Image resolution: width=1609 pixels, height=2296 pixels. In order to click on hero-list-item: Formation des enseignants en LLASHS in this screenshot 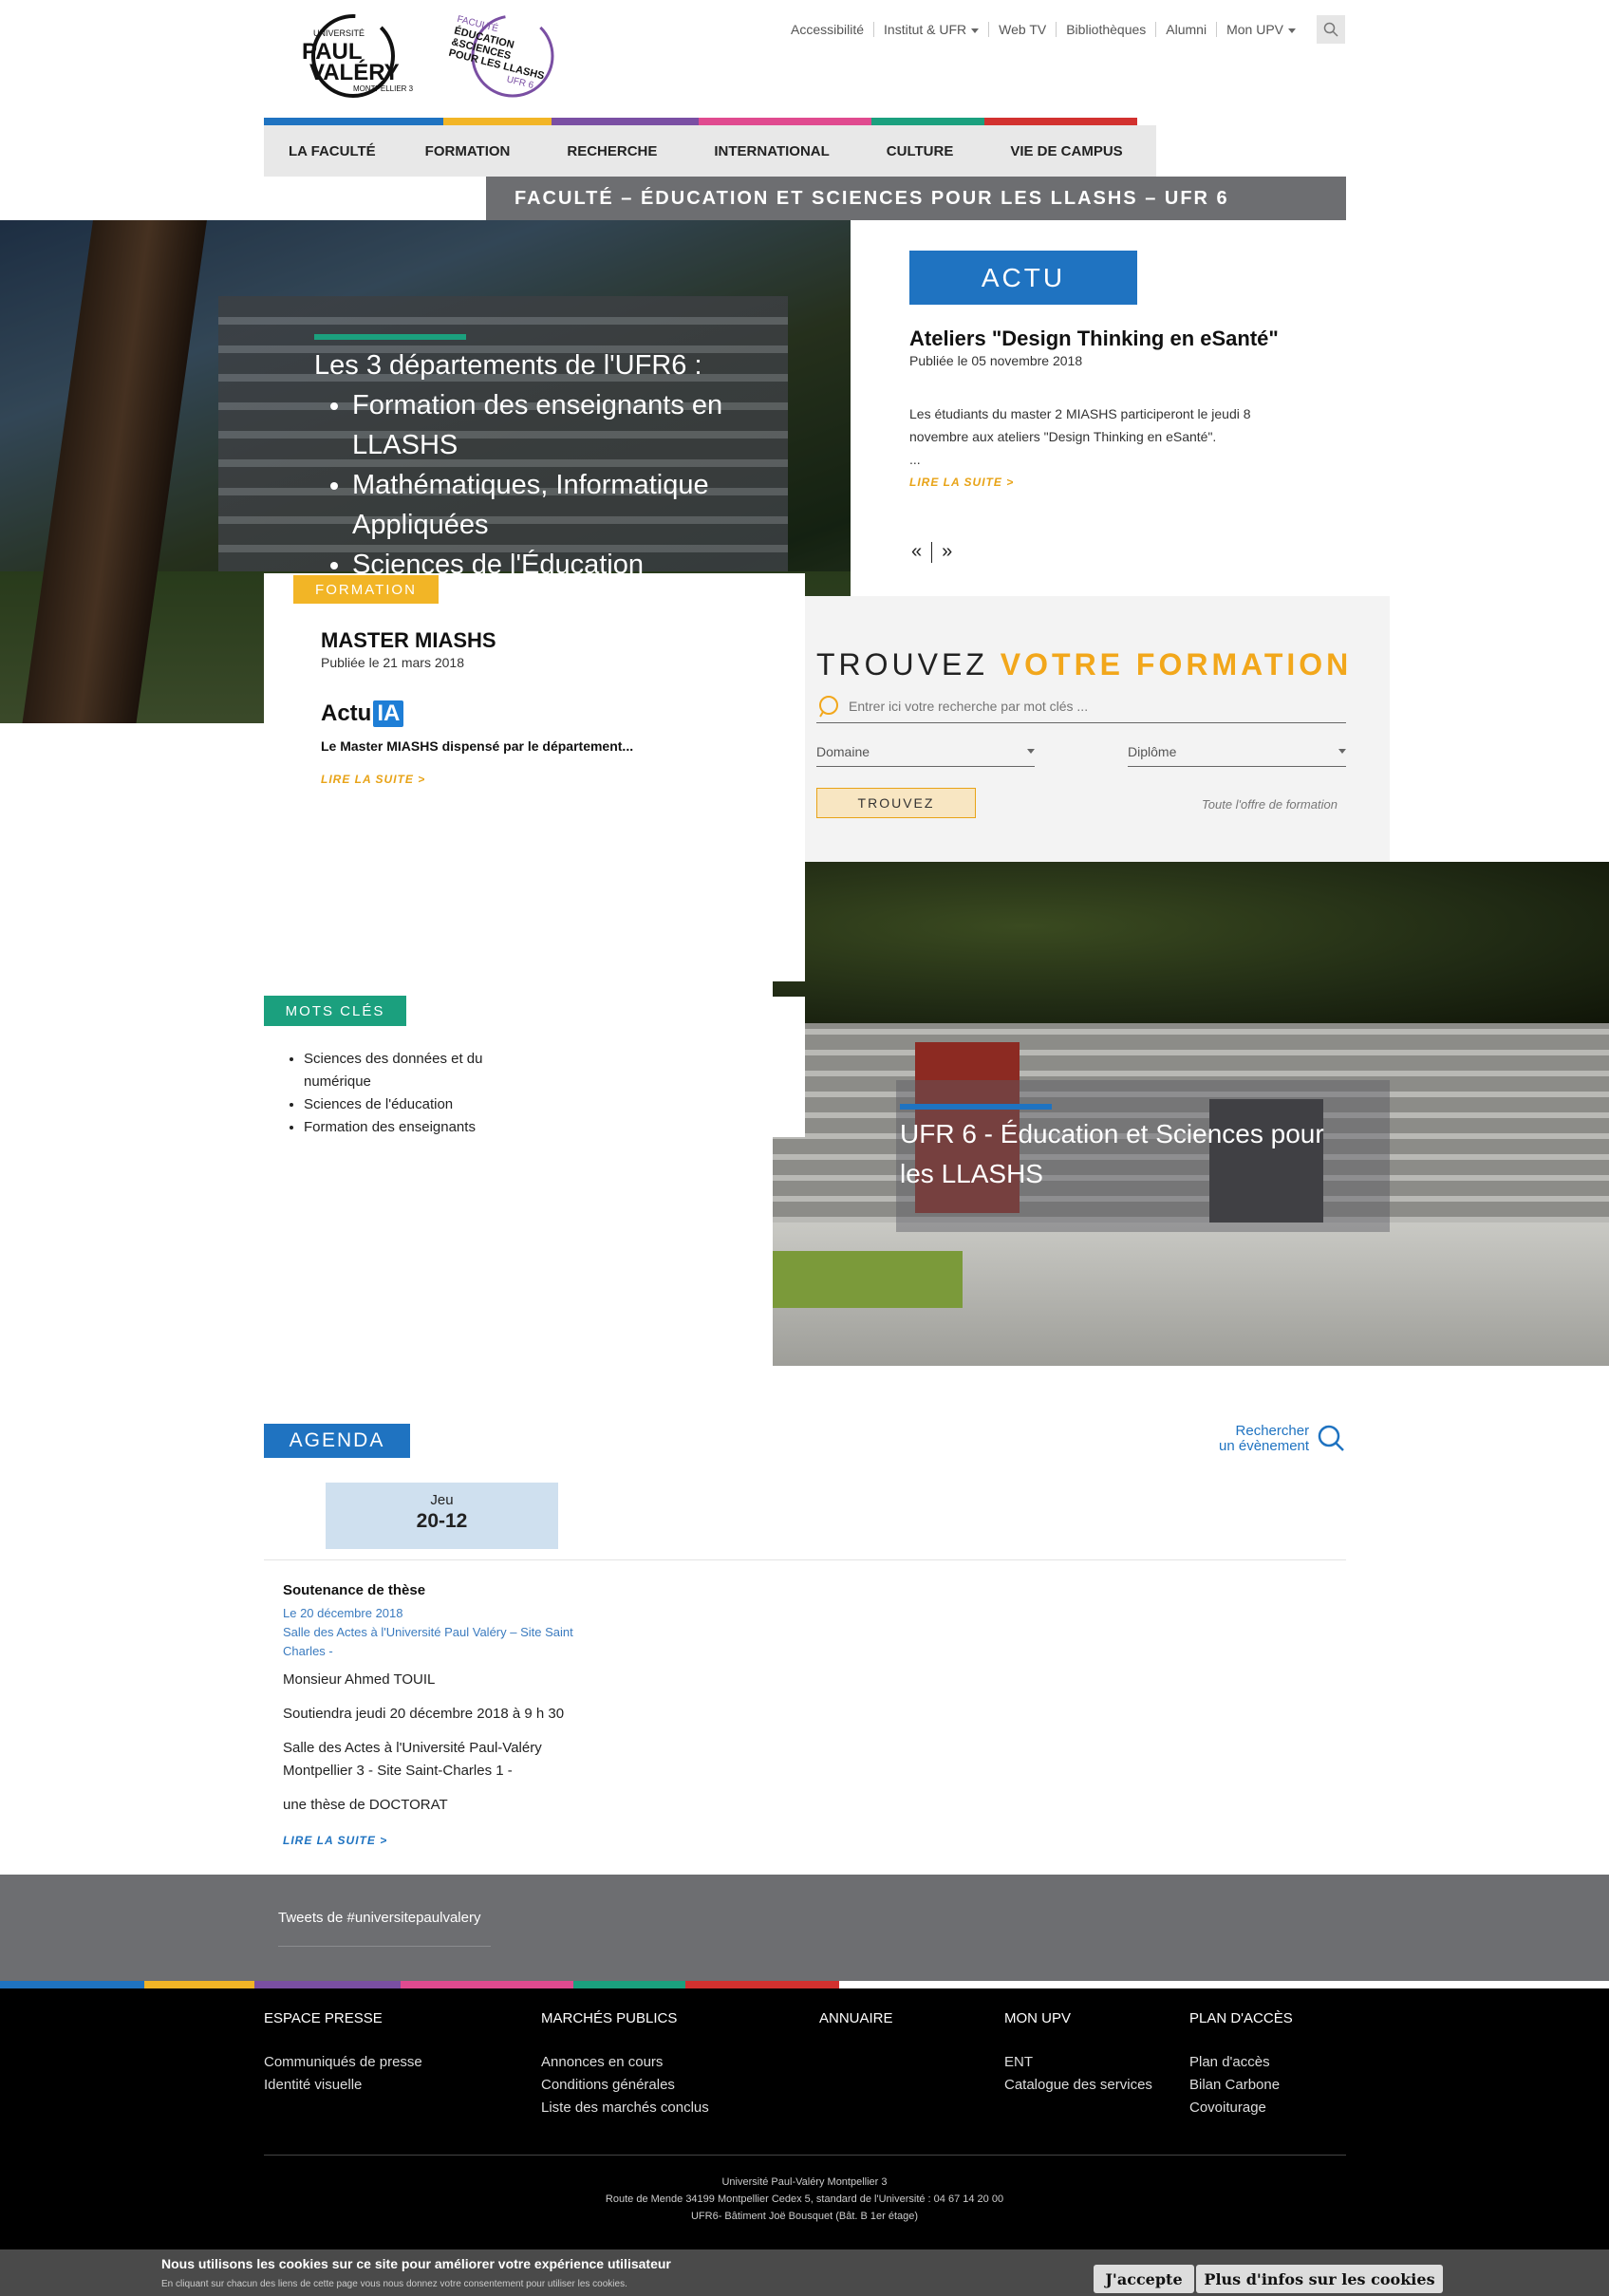, I will do `click(551, 425)`.